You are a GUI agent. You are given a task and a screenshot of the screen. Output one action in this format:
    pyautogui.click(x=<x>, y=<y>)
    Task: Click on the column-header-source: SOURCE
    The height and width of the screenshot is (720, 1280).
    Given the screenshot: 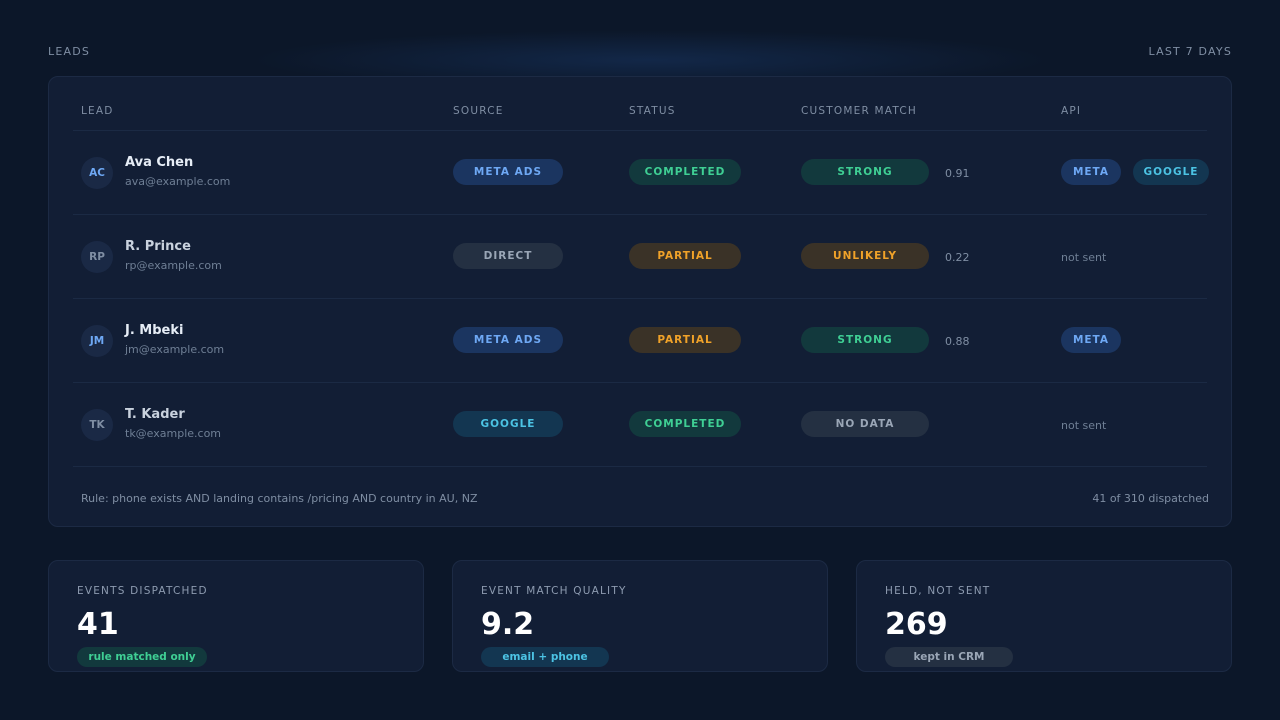 What is the action you would take?
    pyautogui.click(x=478, y=111)
    